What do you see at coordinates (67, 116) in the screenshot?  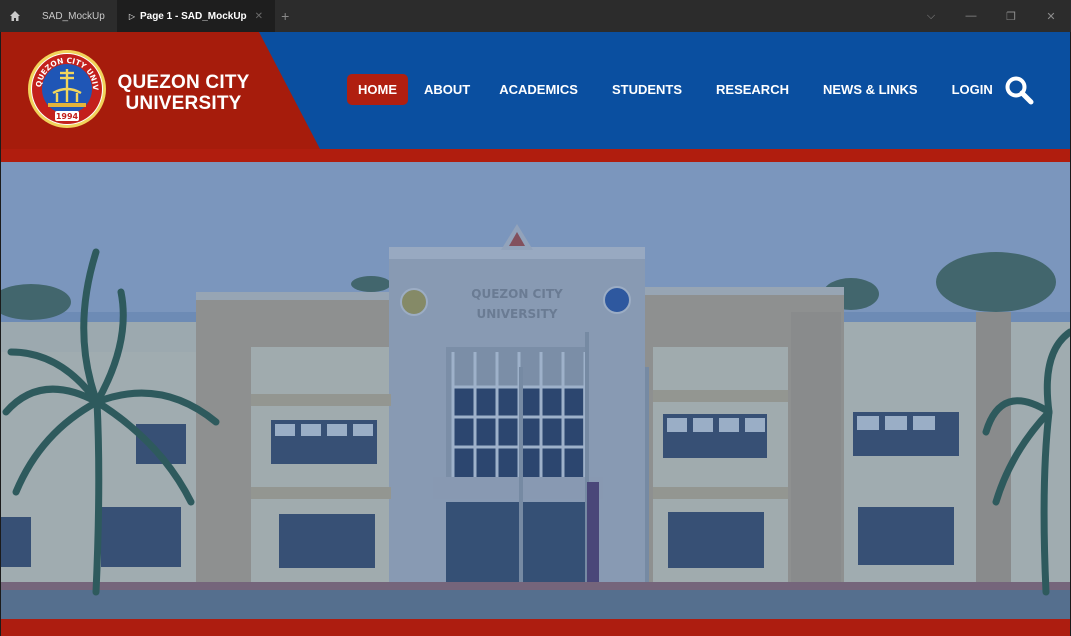 I see `logo-year: 1994` at bounding box center [67, 116].